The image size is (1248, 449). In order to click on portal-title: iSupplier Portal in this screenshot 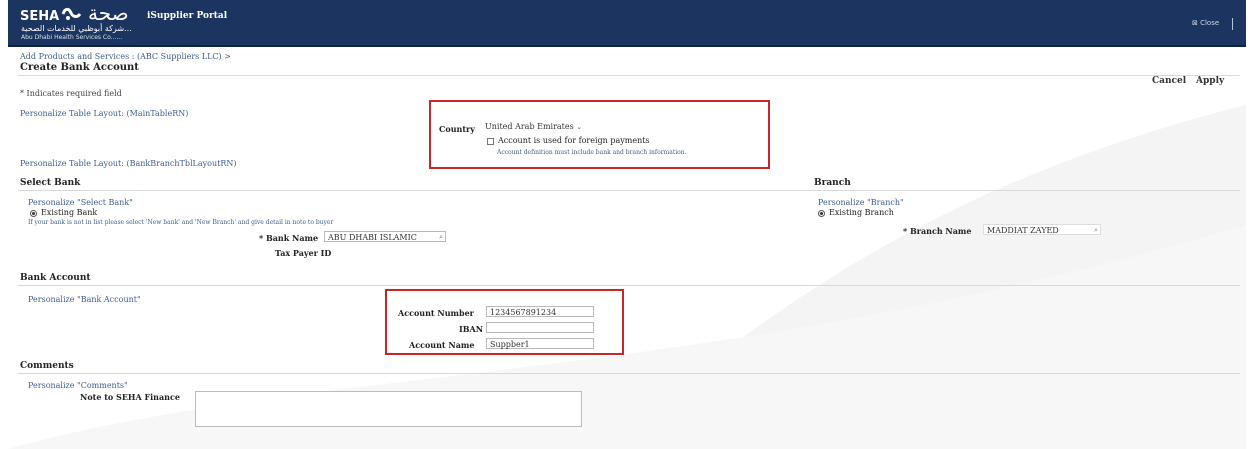, I will do `click(187, 16)`.